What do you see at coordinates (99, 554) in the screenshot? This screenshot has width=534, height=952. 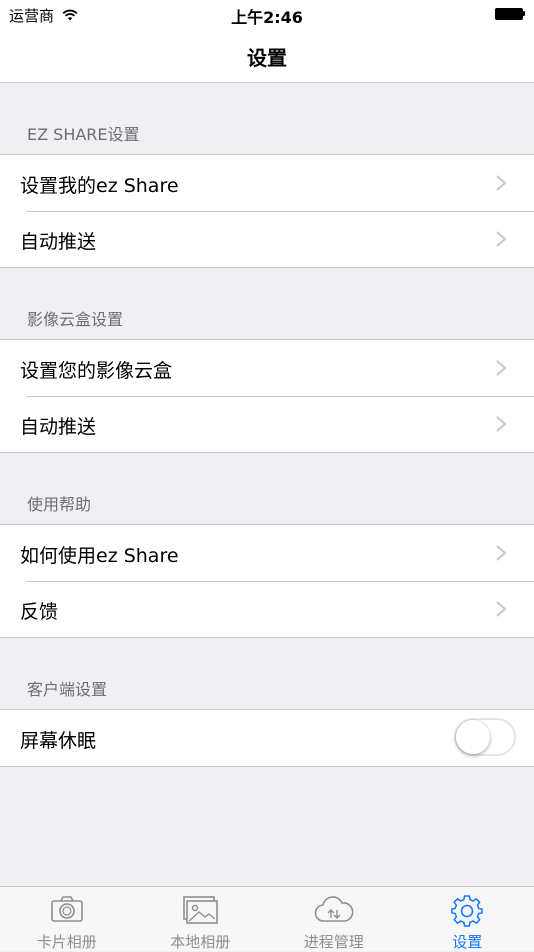 I see `row-label: 如何使用ez Share` at bounding box center [99, 554].